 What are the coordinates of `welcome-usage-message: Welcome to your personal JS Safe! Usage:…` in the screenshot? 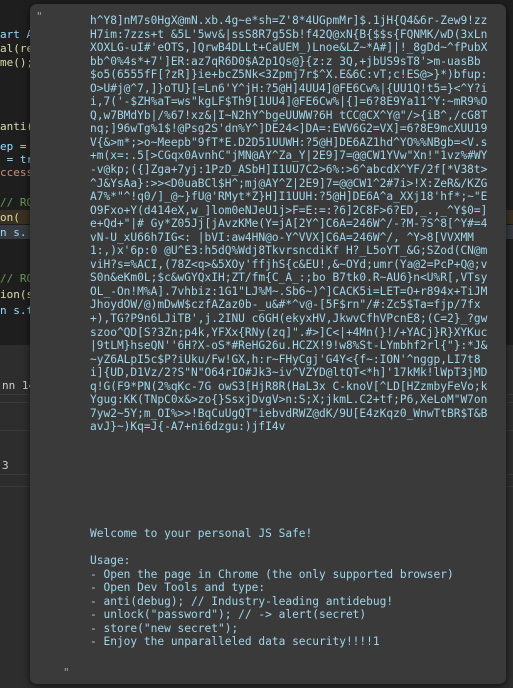 It's located at (272, 588).